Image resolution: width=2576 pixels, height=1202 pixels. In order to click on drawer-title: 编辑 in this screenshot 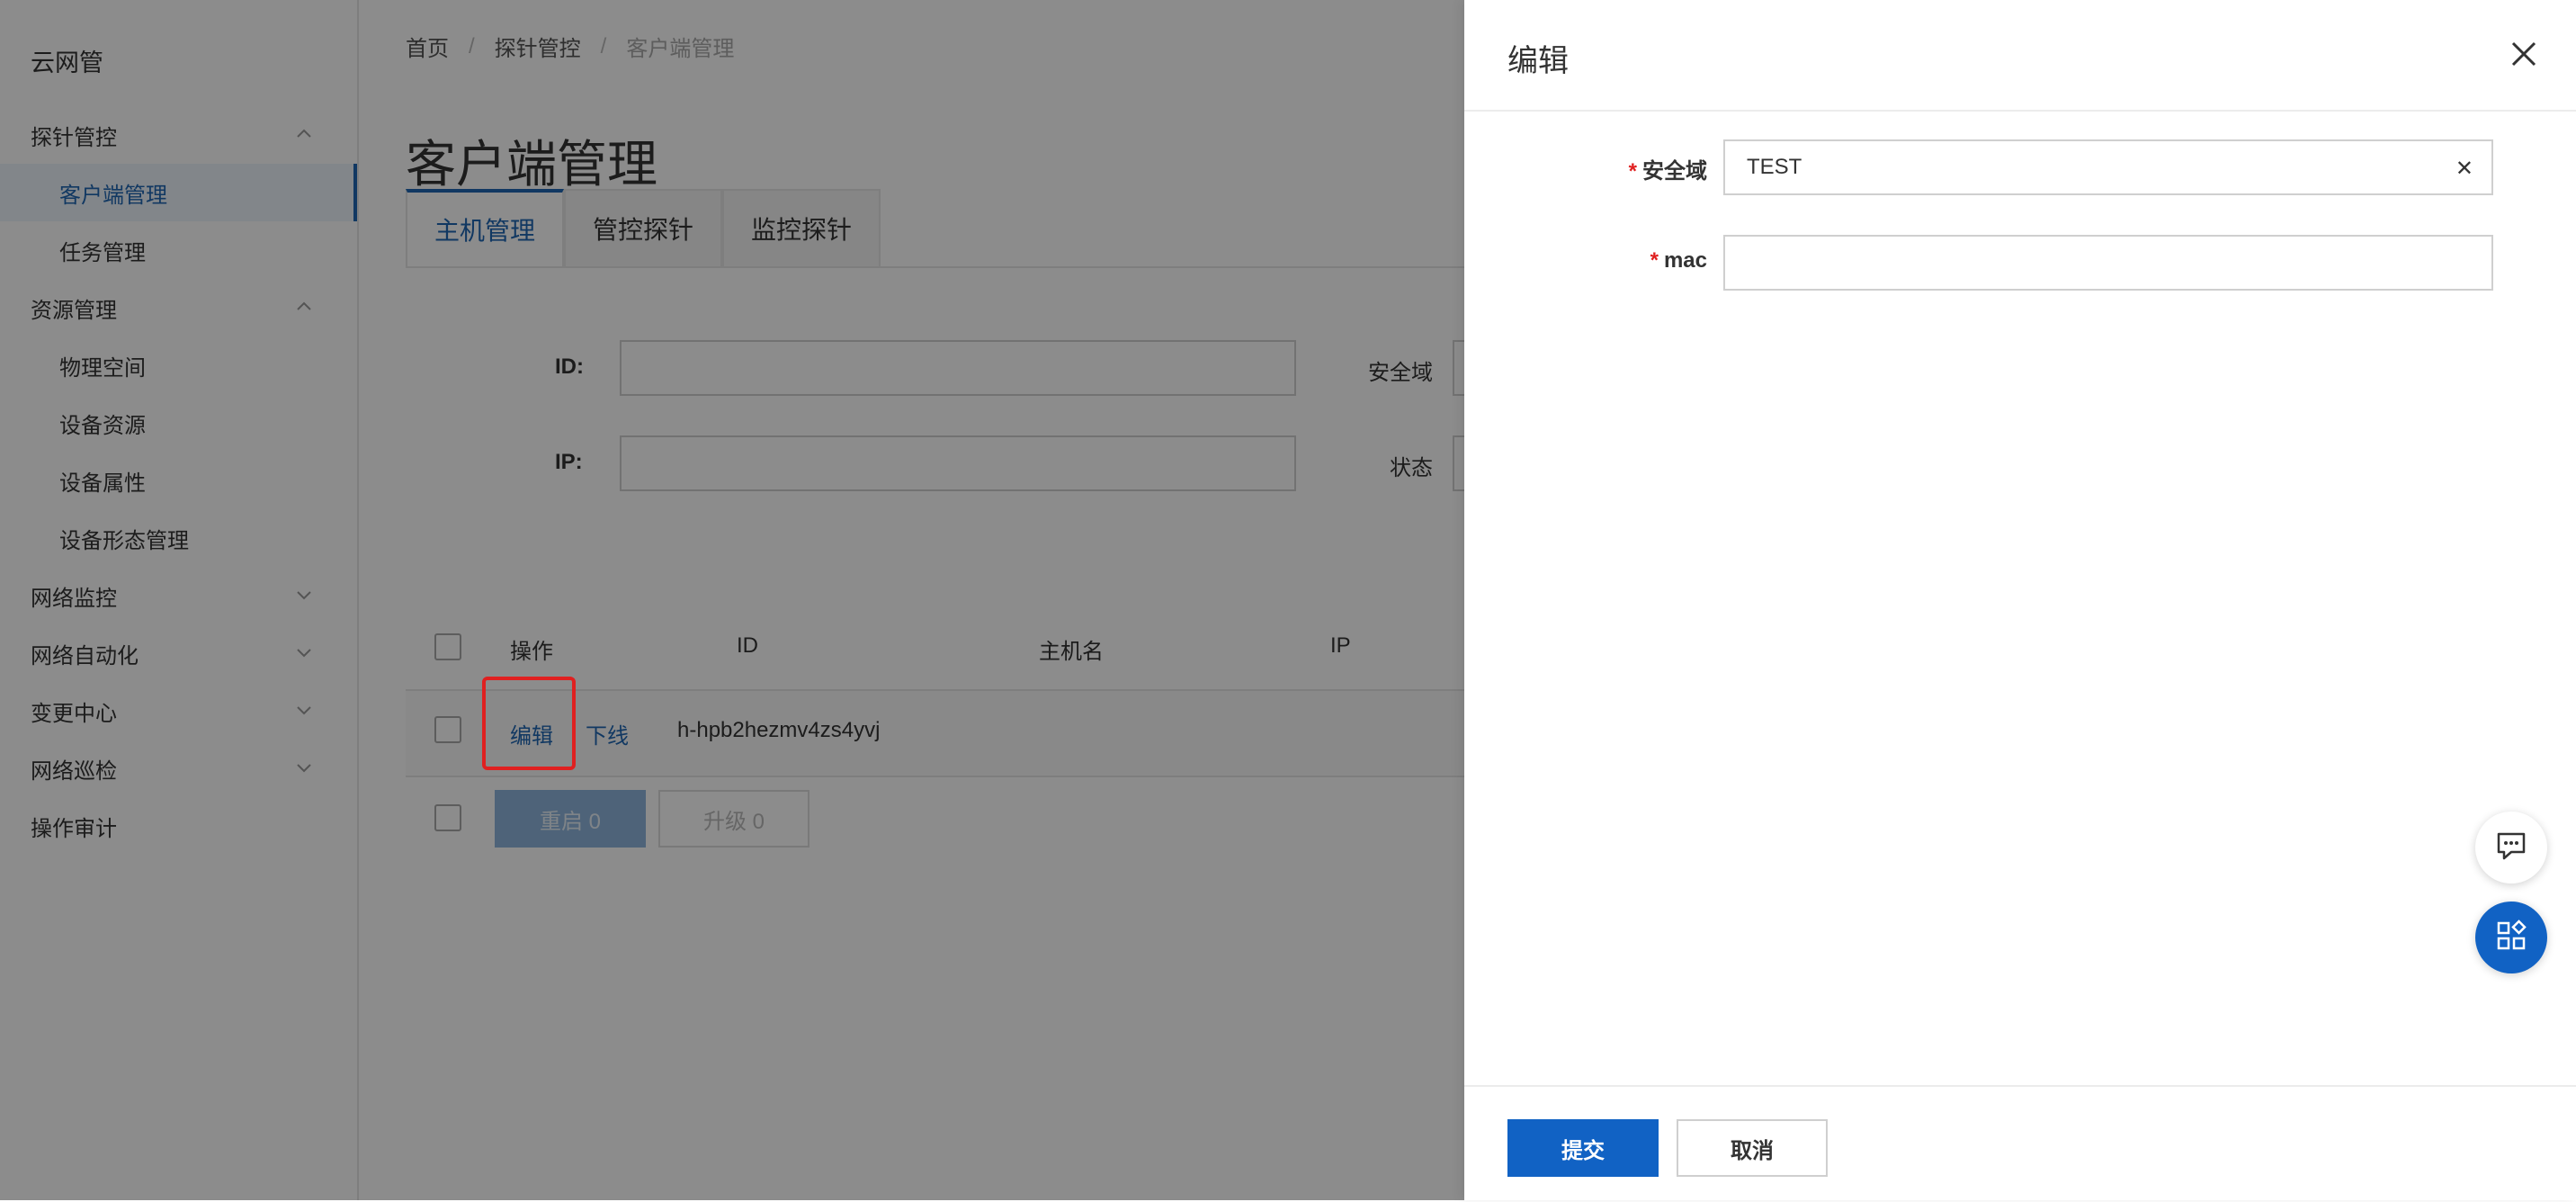, I will do `click(1538, 61)`.